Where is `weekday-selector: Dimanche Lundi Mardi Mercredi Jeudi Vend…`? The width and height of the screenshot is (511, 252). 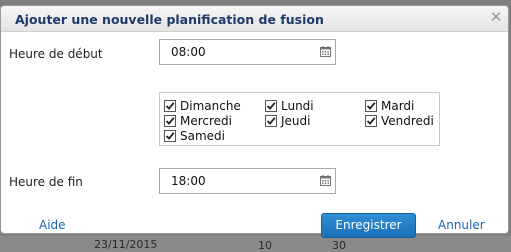
weekday-selector: Dimanche Lundi Mardi Mercredi Jeudi Vend… is located at coordinates (299, 119).